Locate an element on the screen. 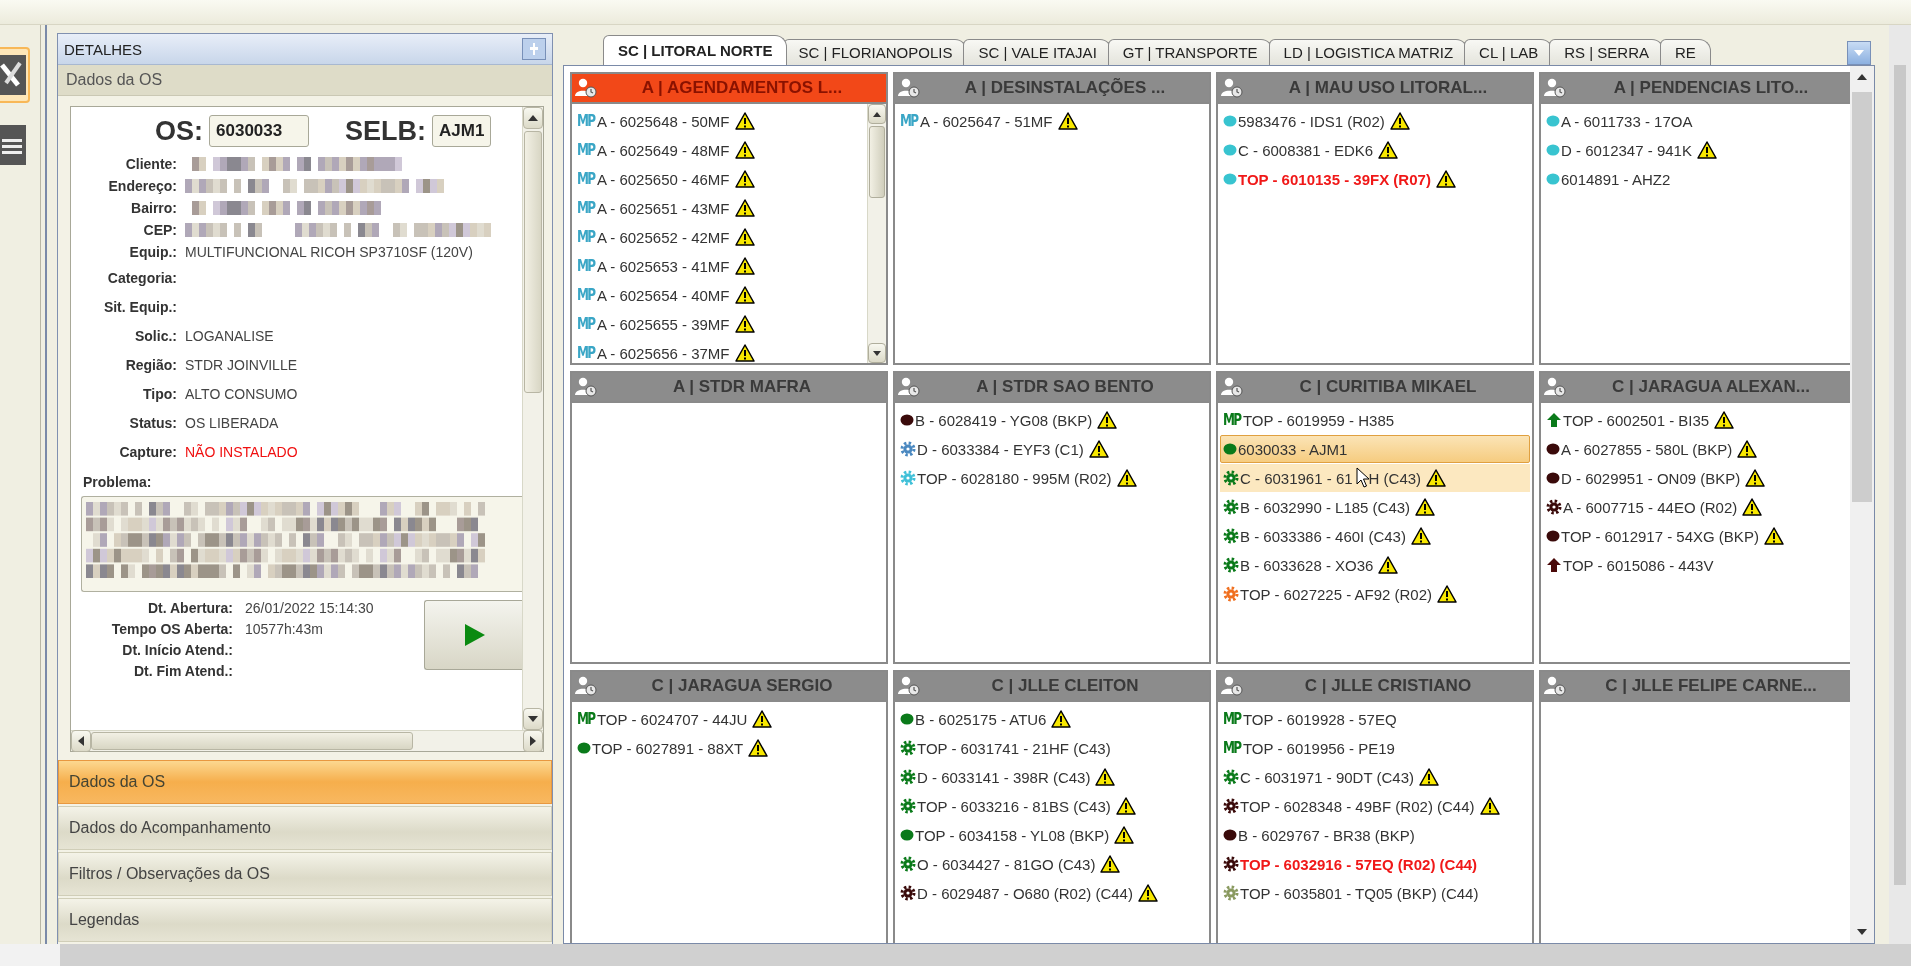  work-order-row: MPA - 6025656 - 37MF is located at coordinates (719, 351).